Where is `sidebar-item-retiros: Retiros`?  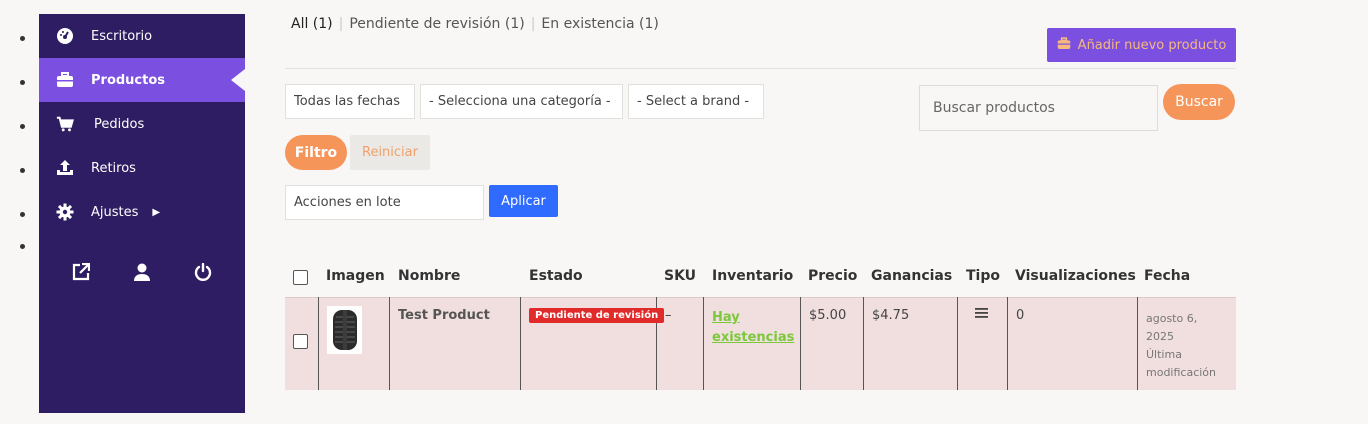
sidebar-item-retiros: Retiros is located at coordinates (142, 168).